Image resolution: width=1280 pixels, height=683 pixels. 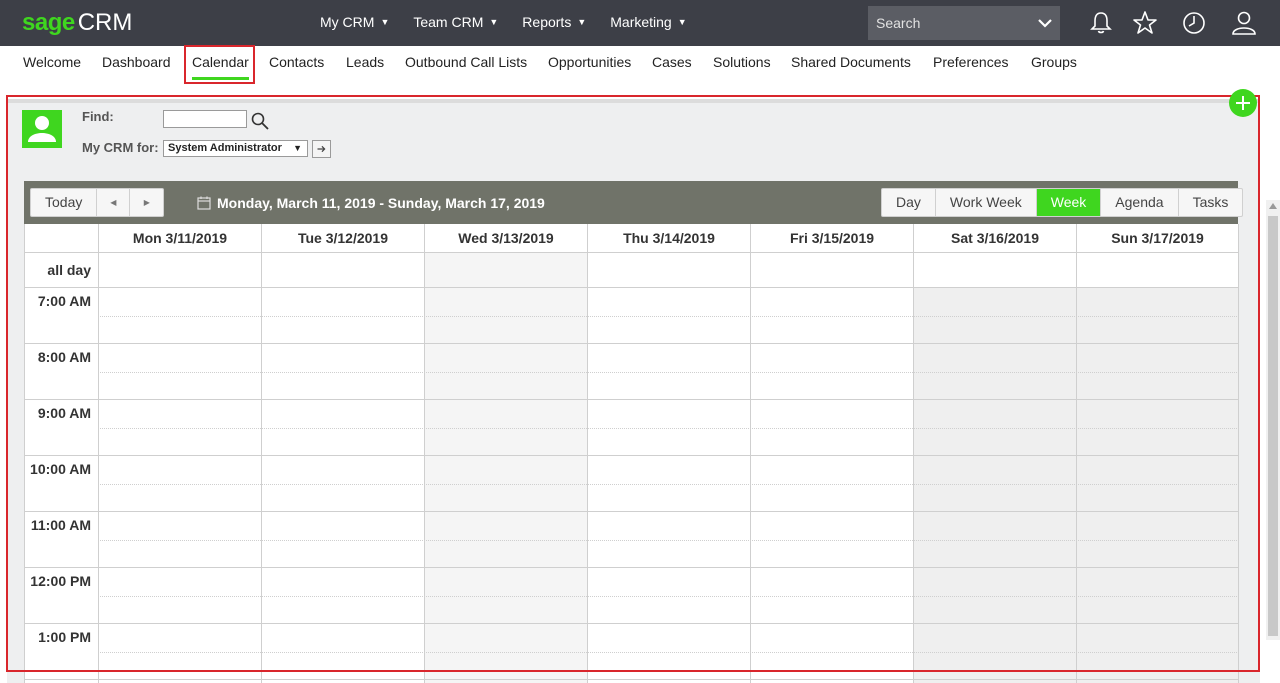 I want to click on topnav-reports: Reports ▼, so click(x=554, y=23).